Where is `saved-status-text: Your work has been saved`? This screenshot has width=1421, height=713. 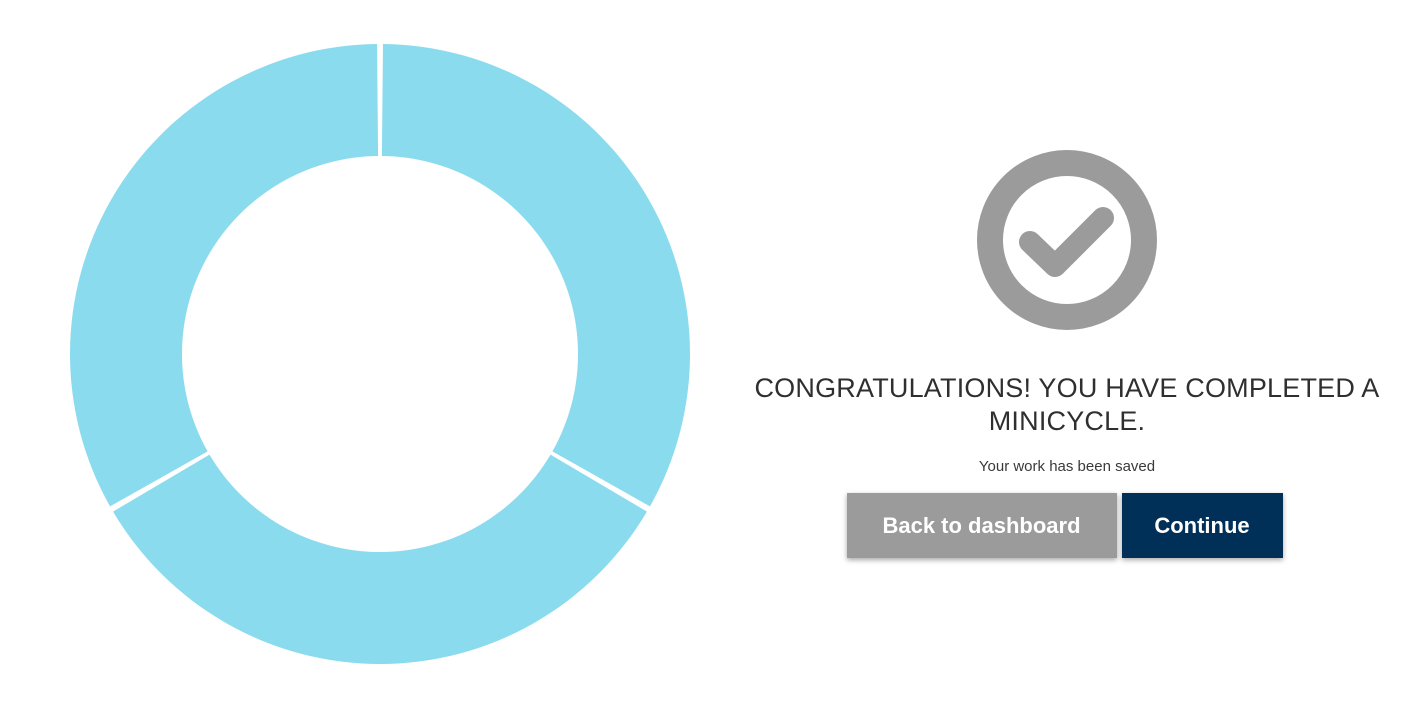
saved-status-text: Your work has been saved is located at coordinates (1067, 466).